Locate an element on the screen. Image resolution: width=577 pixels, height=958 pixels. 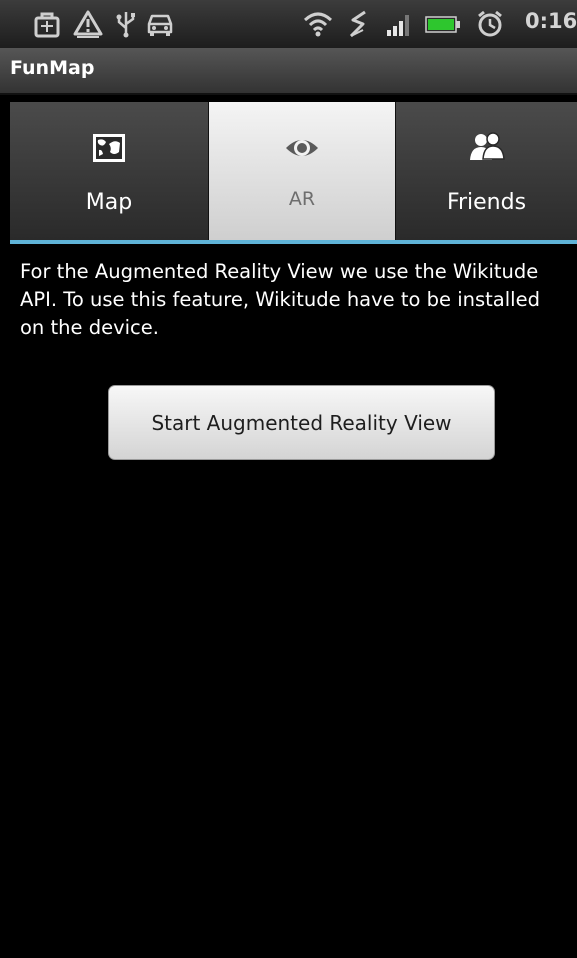
tab-ar: AR is located at coordinates (302, 171).